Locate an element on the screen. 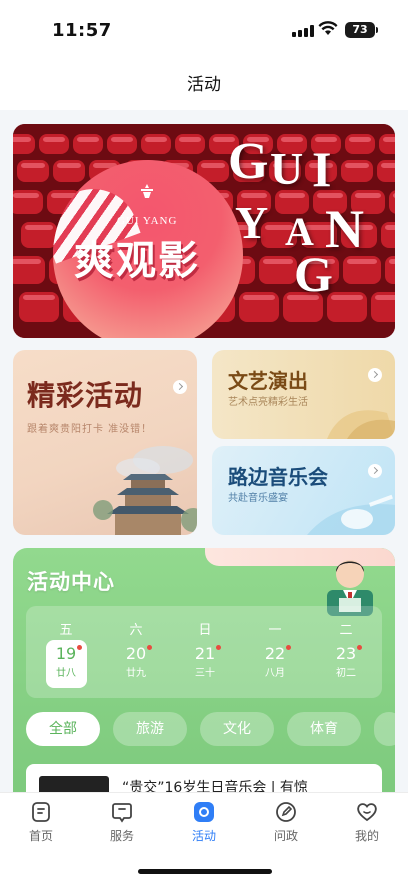  date-strip: 五 19 廿八 六 20 廿九 日 21 三十 一 22 八月 二 23 初二 is located at coordinates (204, 652).